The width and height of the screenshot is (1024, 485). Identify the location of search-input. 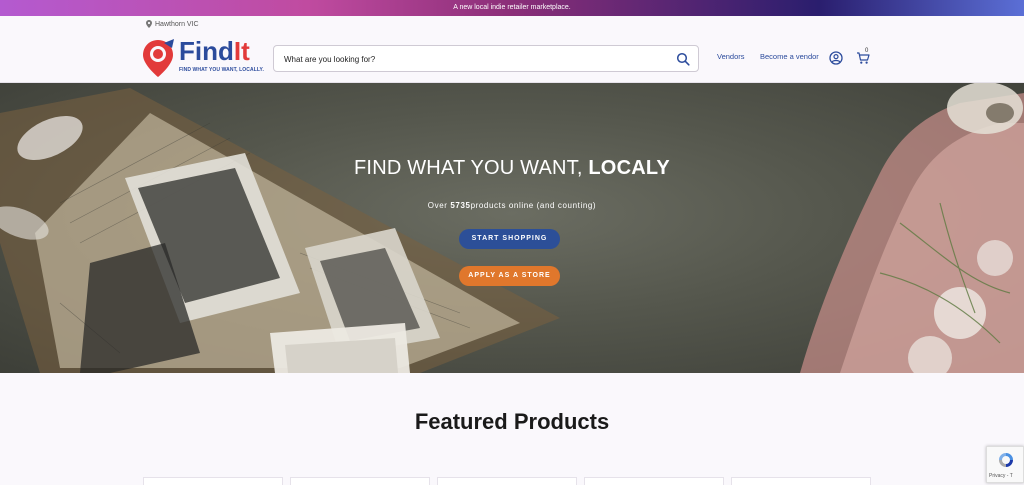
(474, 59).